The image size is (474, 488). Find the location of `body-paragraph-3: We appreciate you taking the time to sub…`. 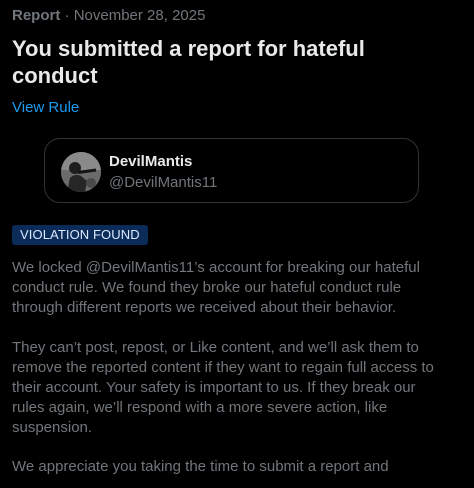

body-paragraph-3: We appreciate you taking the time to sub… is located at coordinates (200, 466).